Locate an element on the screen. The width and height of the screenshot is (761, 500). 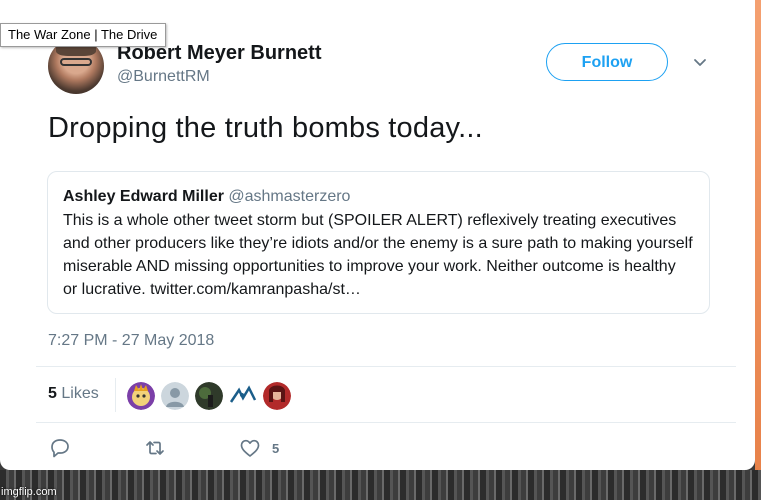
quoted-author-name: Ashley Edward Miller is located at coordinates (143, 196).